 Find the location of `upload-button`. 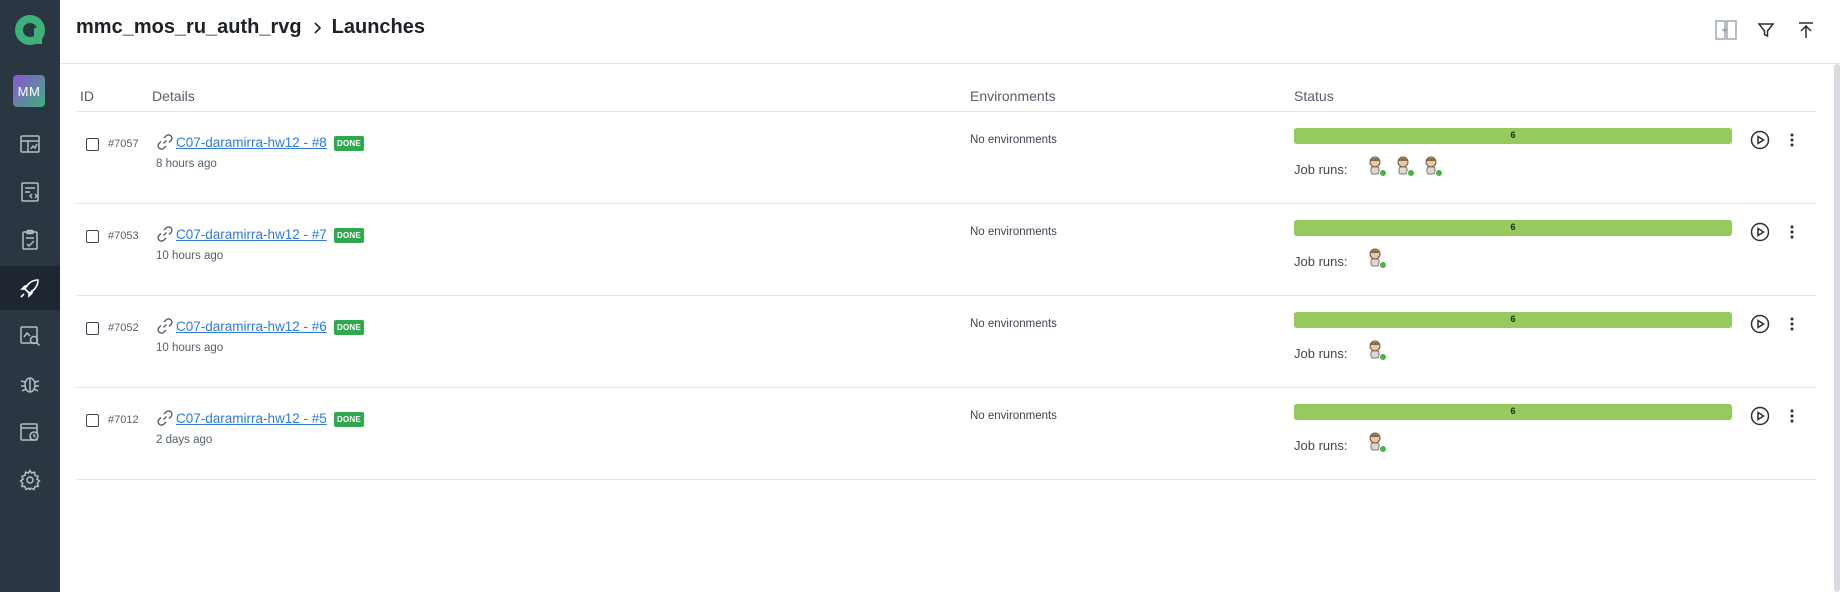

upload-button is located at coordinates (1806, 30).